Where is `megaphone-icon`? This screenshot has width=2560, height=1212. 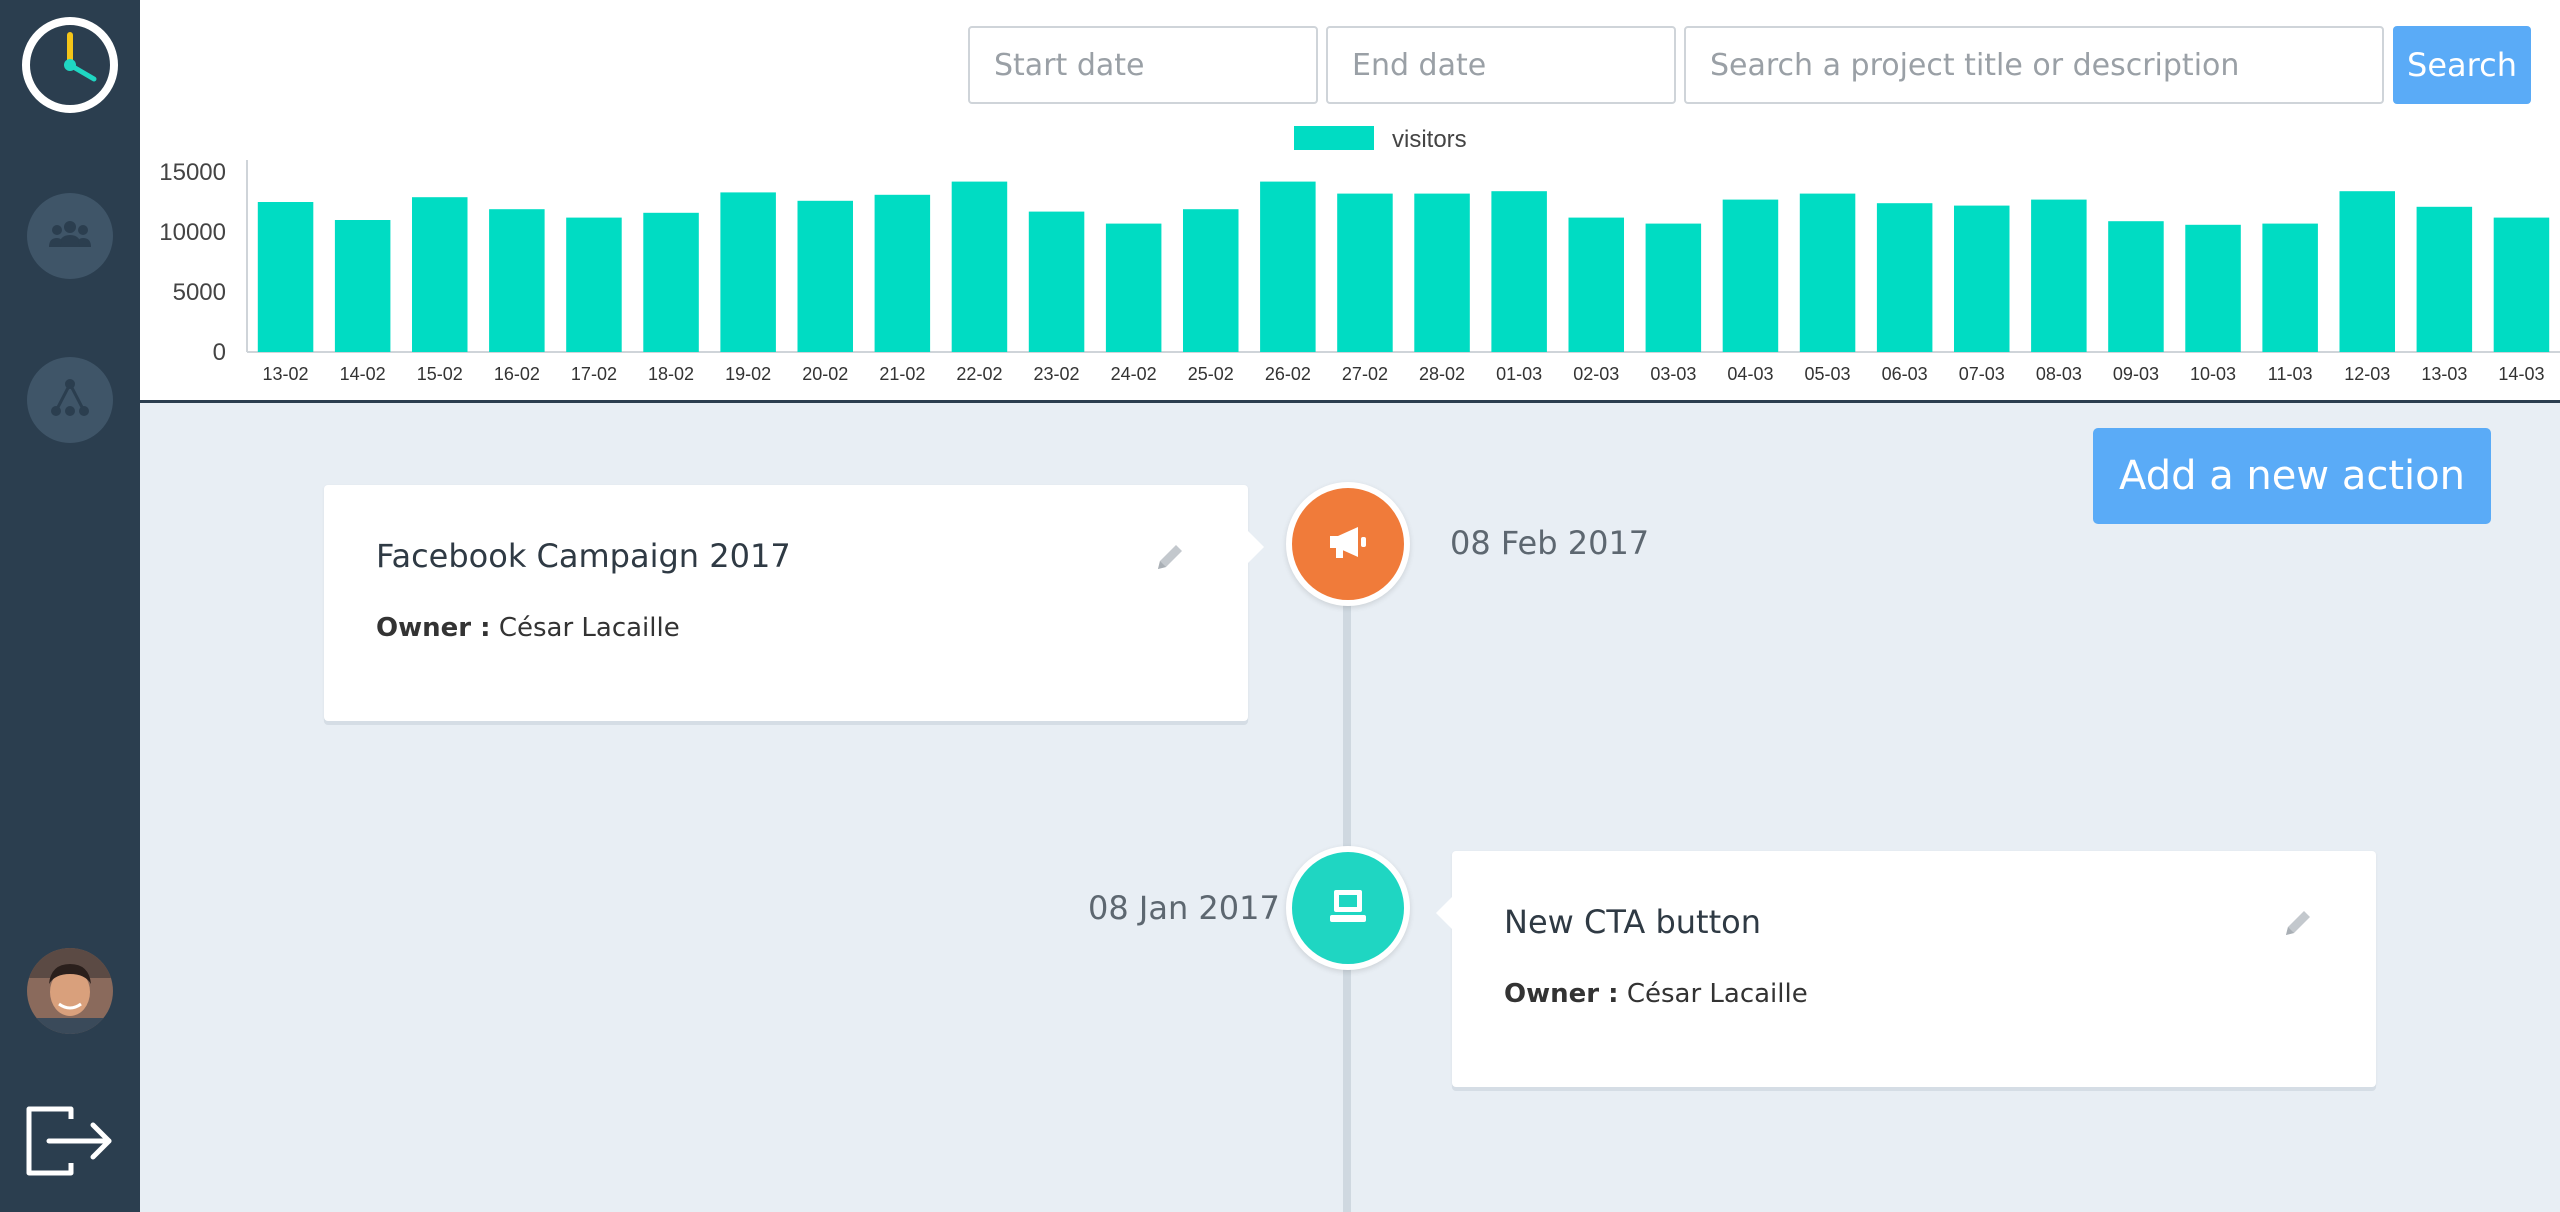 megaphone-icon is located at coordinates (1348, 544).